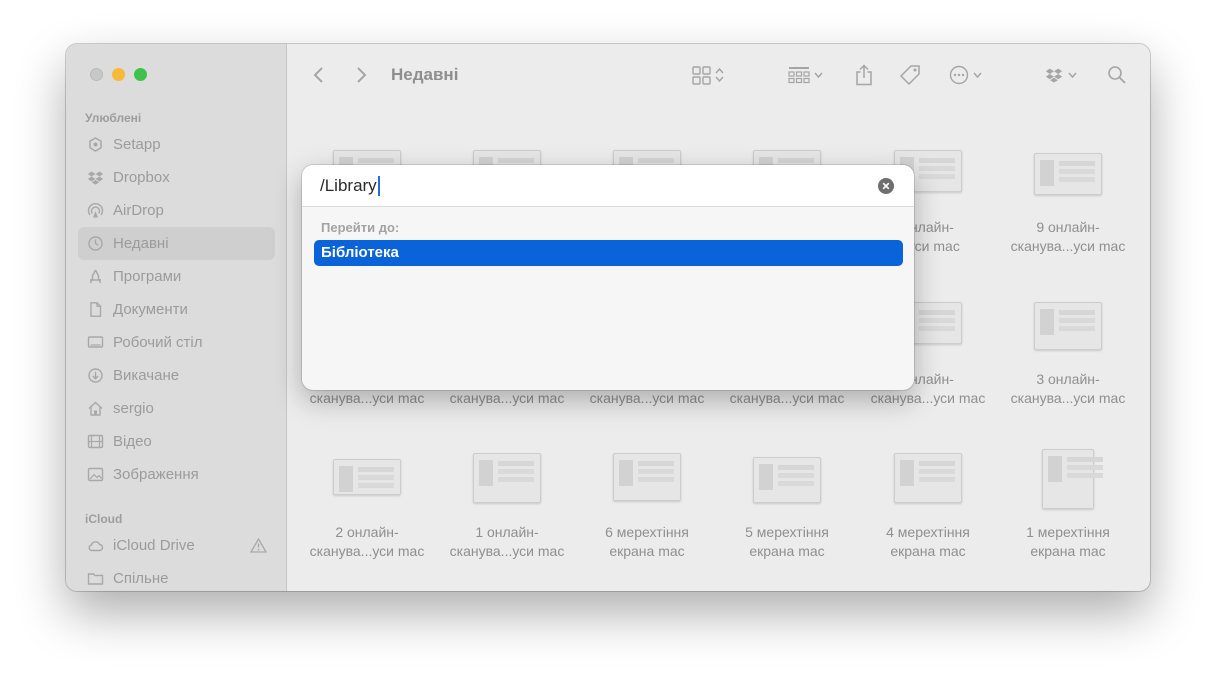 This screenshot has height=678, width=1216. Describe the element at coordinates (176, 144) in the screenshot. I see `sidebar-item-setapp: Setapp` at that location.